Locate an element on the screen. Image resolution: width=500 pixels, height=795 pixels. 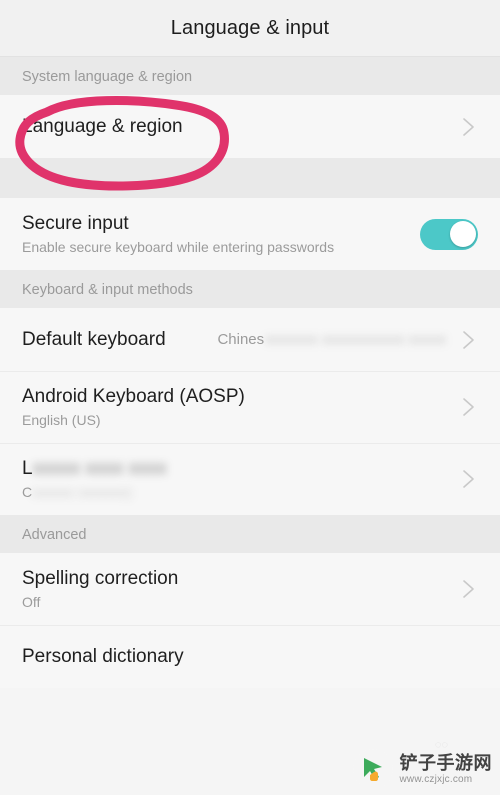
list-item-title: Personal dictionary is located at coordinates (103, 656).